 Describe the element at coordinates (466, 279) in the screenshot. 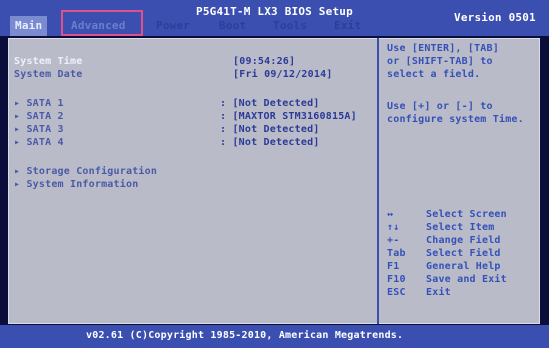

I see `key-save-exit-action: Save and Exit` at that location.